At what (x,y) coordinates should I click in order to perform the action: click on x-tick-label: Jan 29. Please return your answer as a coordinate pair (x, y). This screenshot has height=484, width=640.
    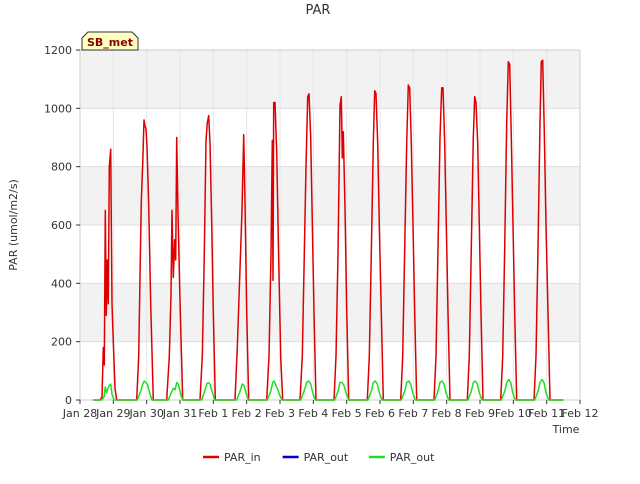
    Looking at the image, I should click on (112, 413).